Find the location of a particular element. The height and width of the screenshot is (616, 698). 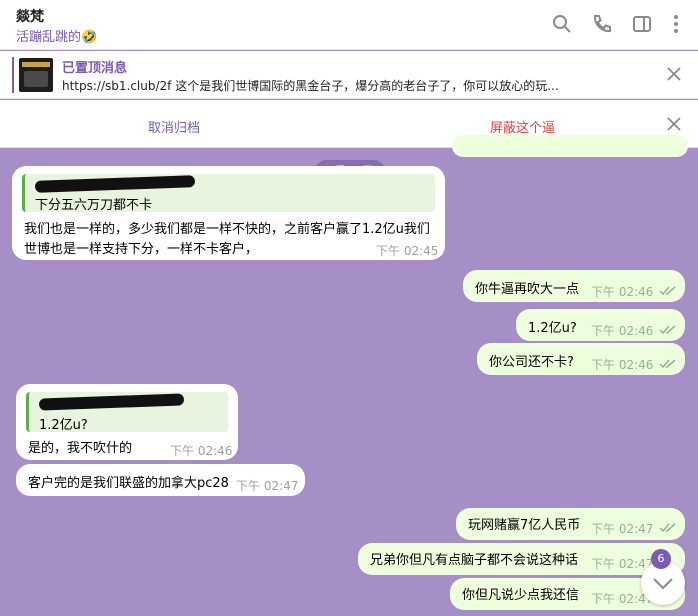

message-text: 你但凡说少点我还信 is located at coordinates (521, 595).